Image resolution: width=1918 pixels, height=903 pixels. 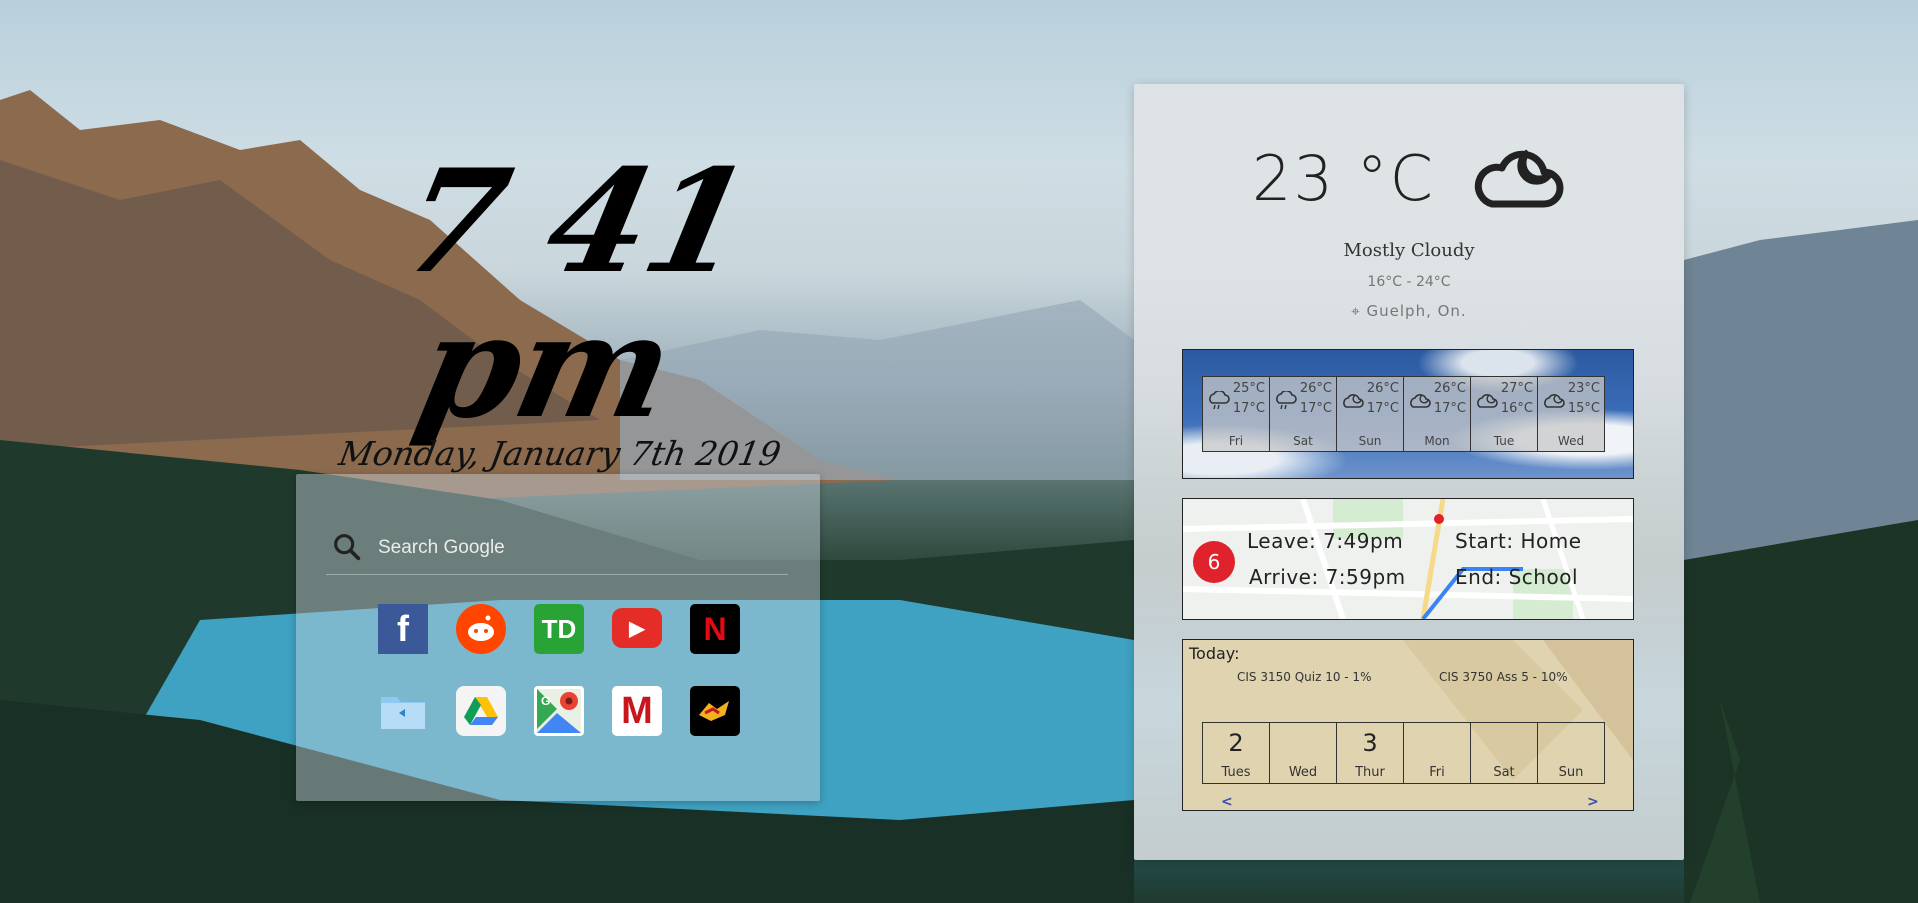 What do you see at coordinates (1593, 802) in the screenshot?
I see `calendar-next-button: >` at bounding box center [1593, 802].